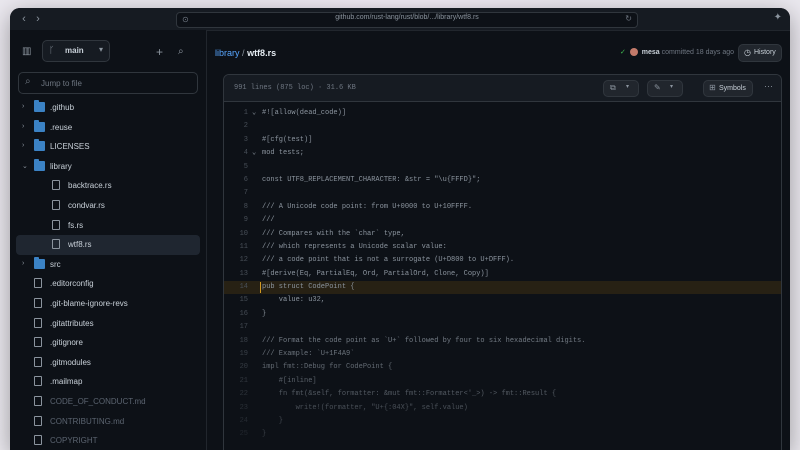 This screenshot has width=800, height=450. What do you see at coordinates (108, 363) in the screenshot?
I see `tree-file: .gitmodules` at bounding box center [108, 363].